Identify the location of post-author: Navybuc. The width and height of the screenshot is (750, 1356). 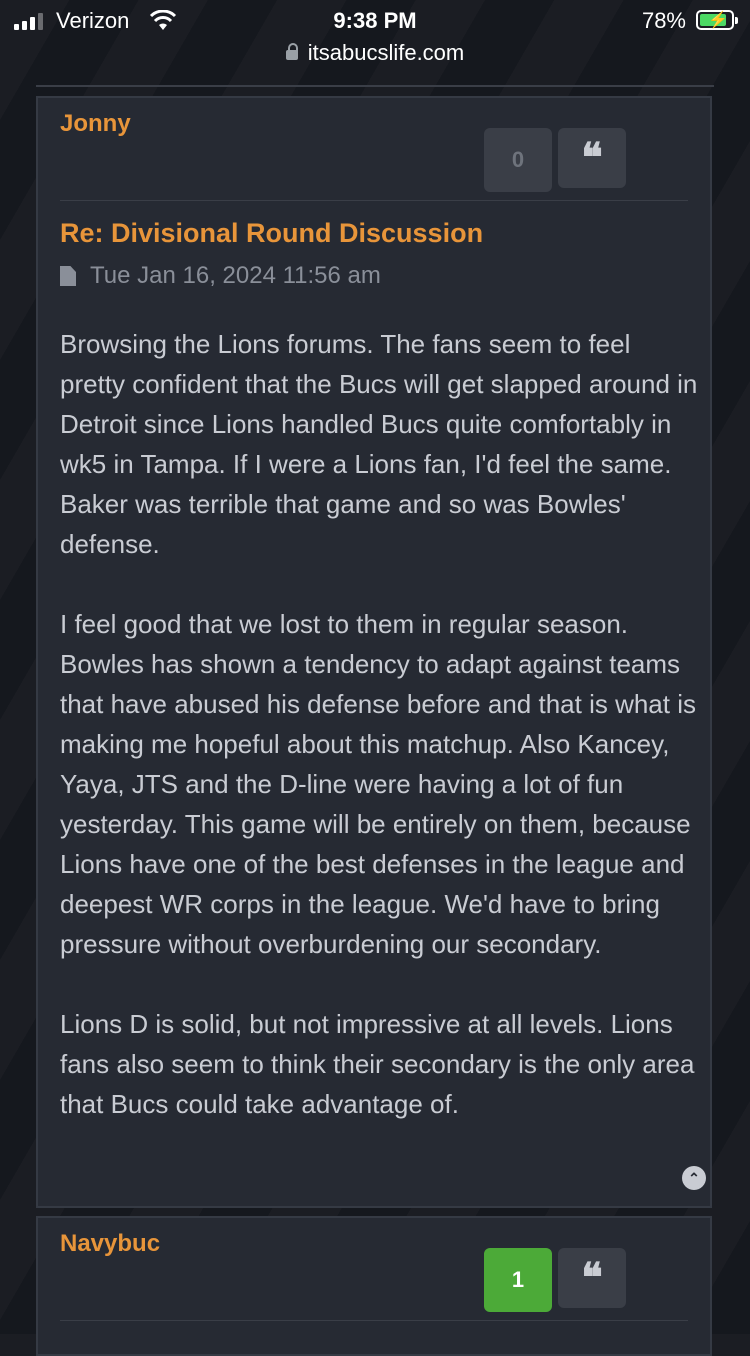
(110, 1244).